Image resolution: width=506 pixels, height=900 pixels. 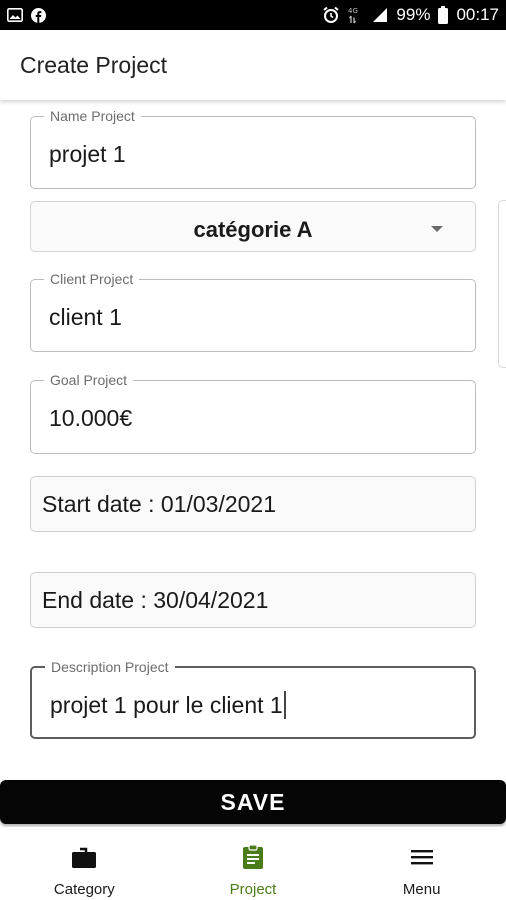 I want to click on signal-strength-icon, so click(x=380, y=15).